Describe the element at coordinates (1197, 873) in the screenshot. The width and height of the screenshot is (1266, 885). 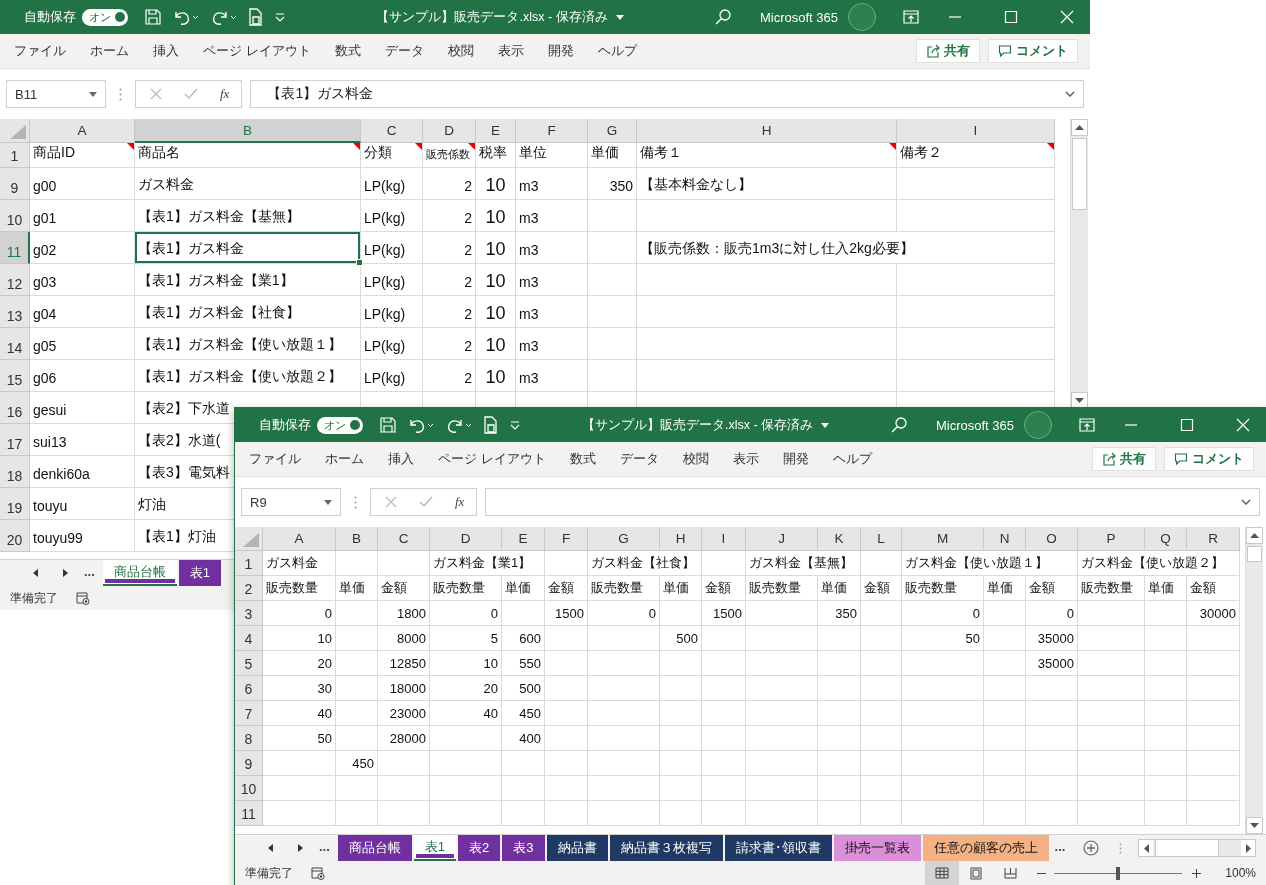
I see `zoom-in-icon` at that location.